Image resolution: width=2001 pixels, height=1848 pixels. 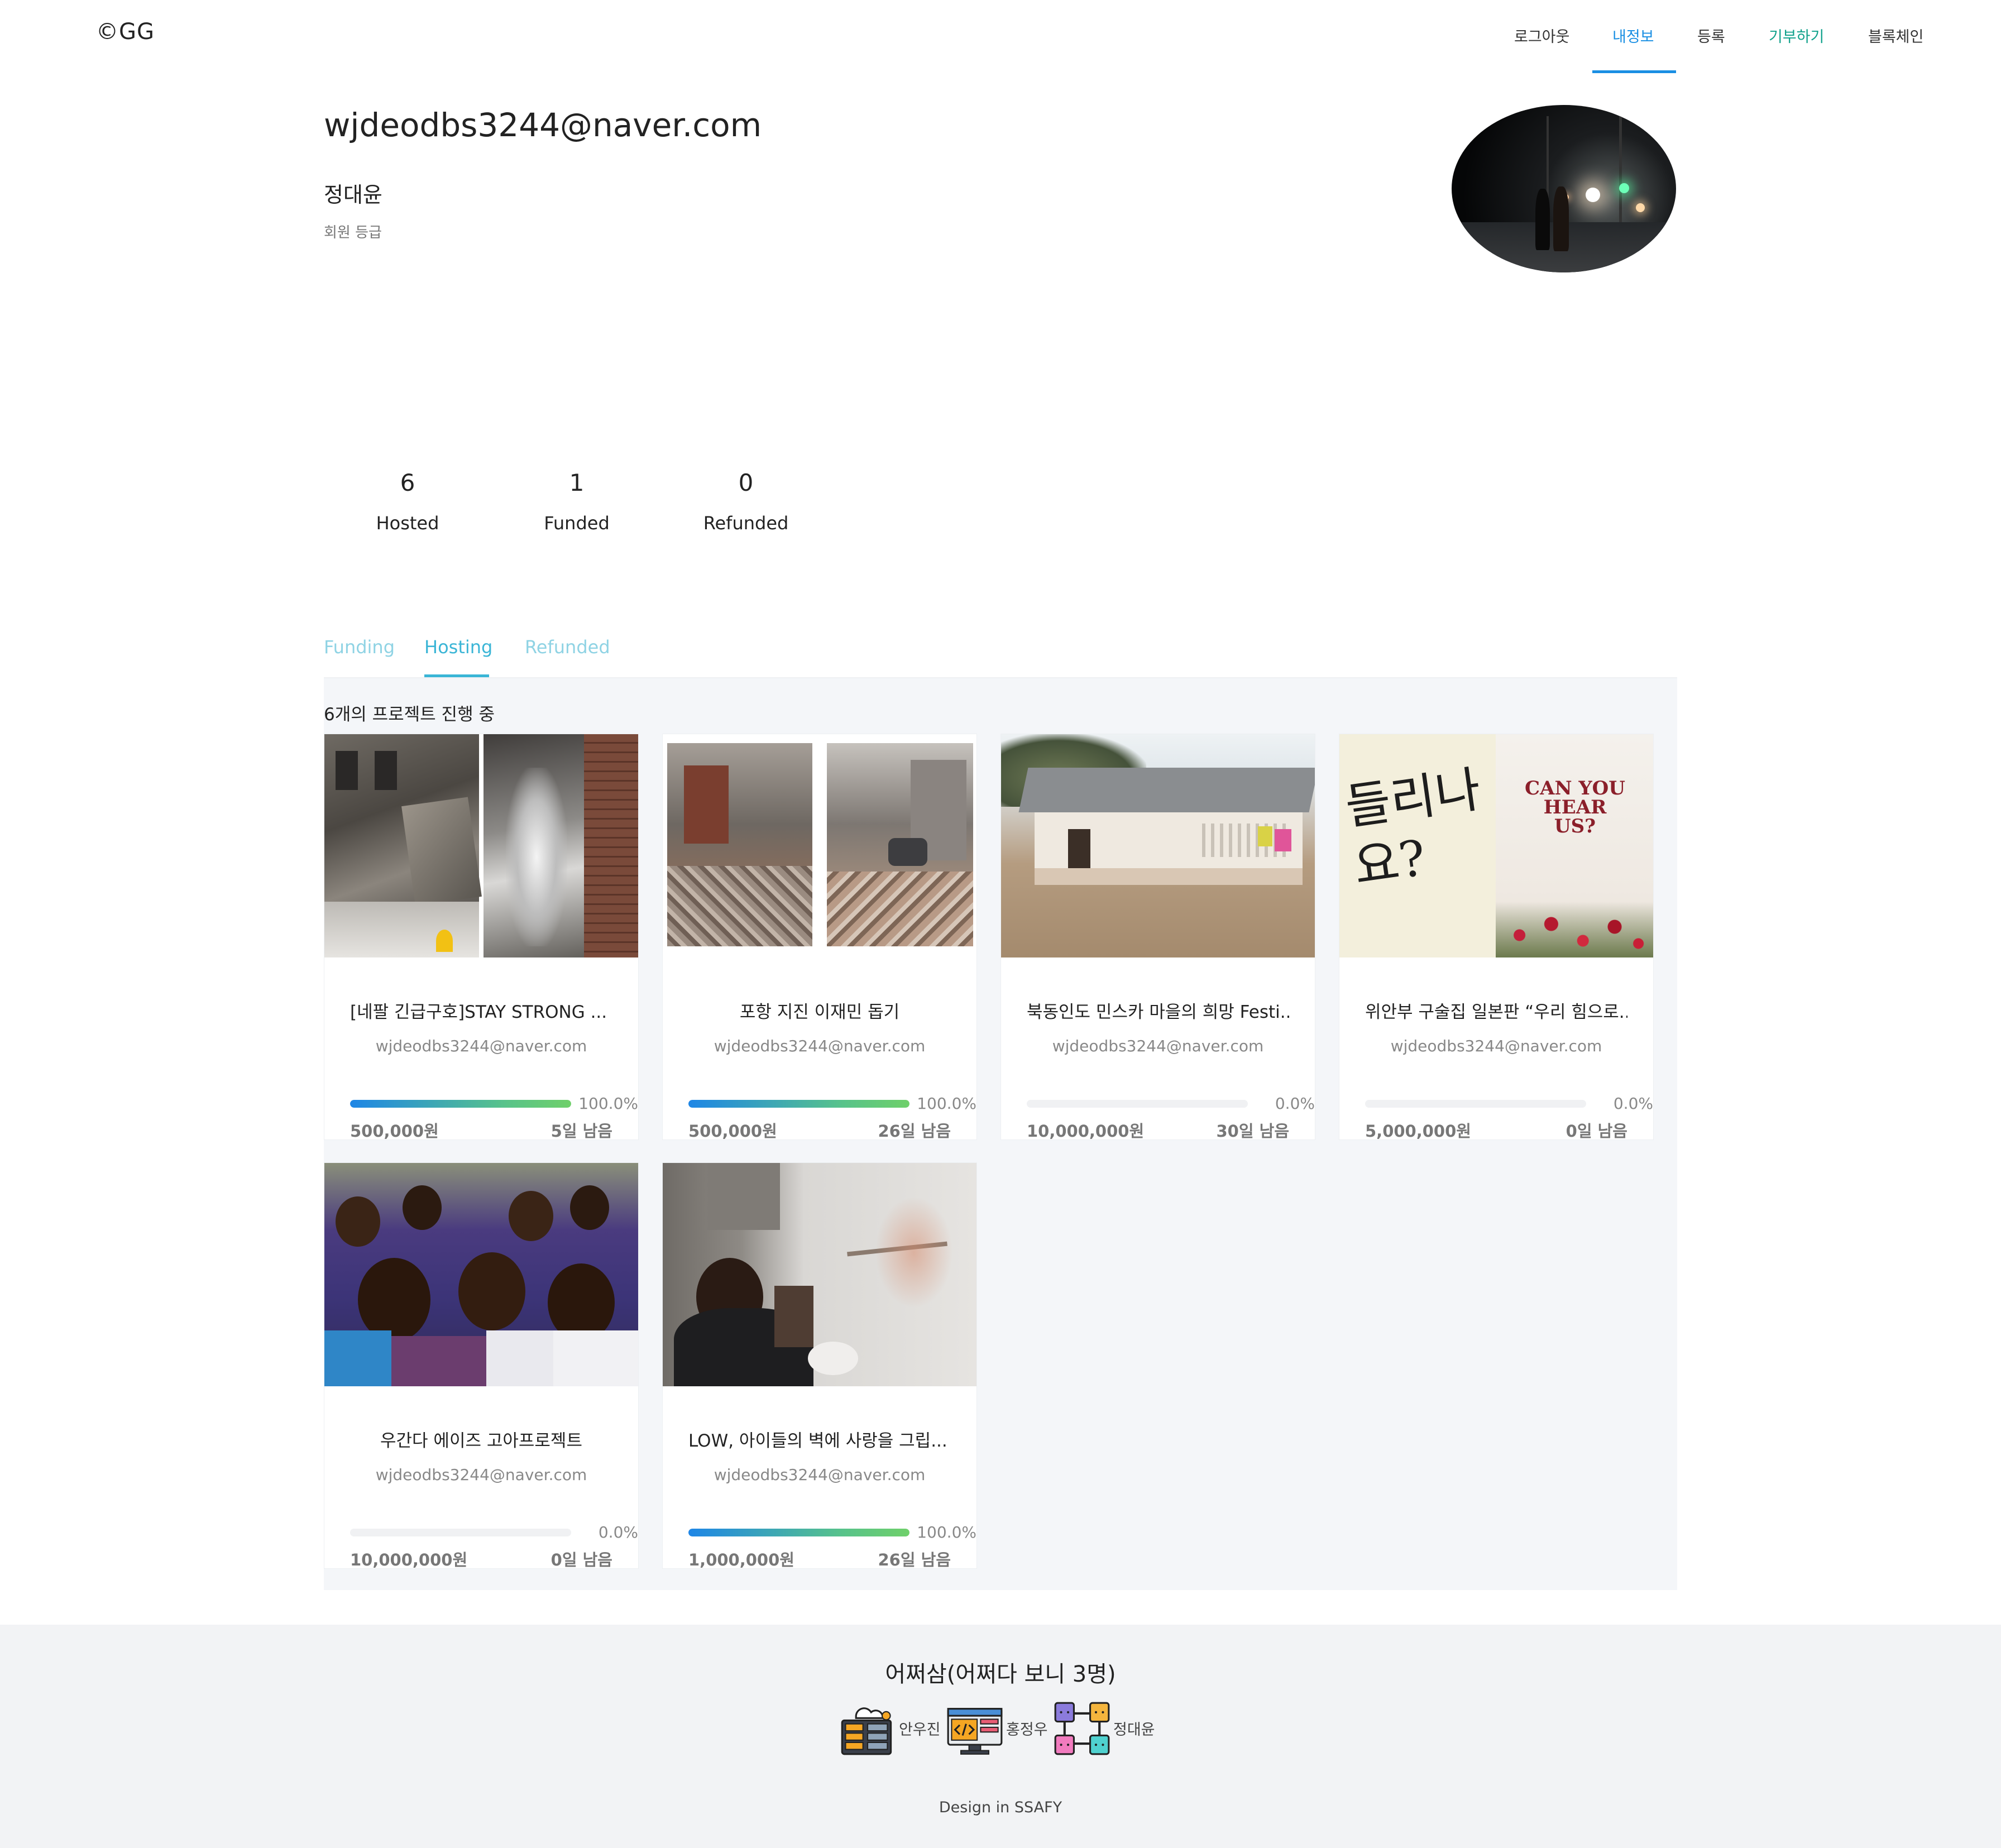 What do you see at coordinates (1418, 1131) in the screenshot?
I see `project-goal-amount: 5,000,000원` at bounding box center [1418, 1131].